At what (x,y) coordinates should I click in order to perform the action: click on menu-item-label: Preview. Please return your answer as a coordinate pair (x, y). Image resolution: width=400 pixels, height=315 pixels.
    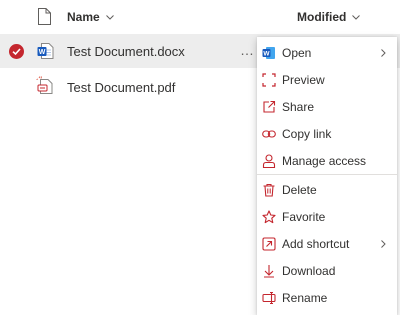
    Looking at the image, I should click on (303, 80).